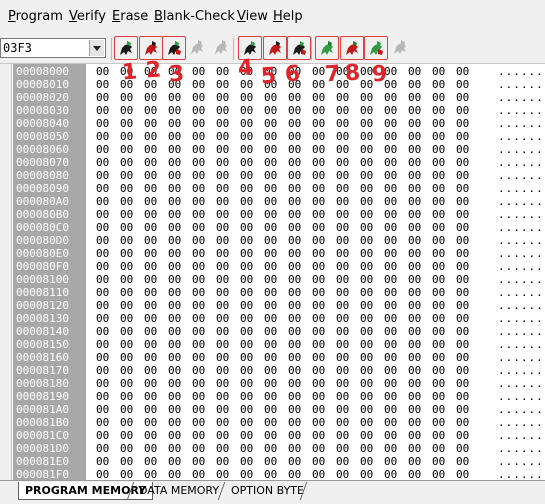 Image resolution: width=545 pixels, height=504 pixels. What do you see at coordinates (130, 16) in the screenshot?
I see `menu-erase: Erase` at bounding box center [130, 16].